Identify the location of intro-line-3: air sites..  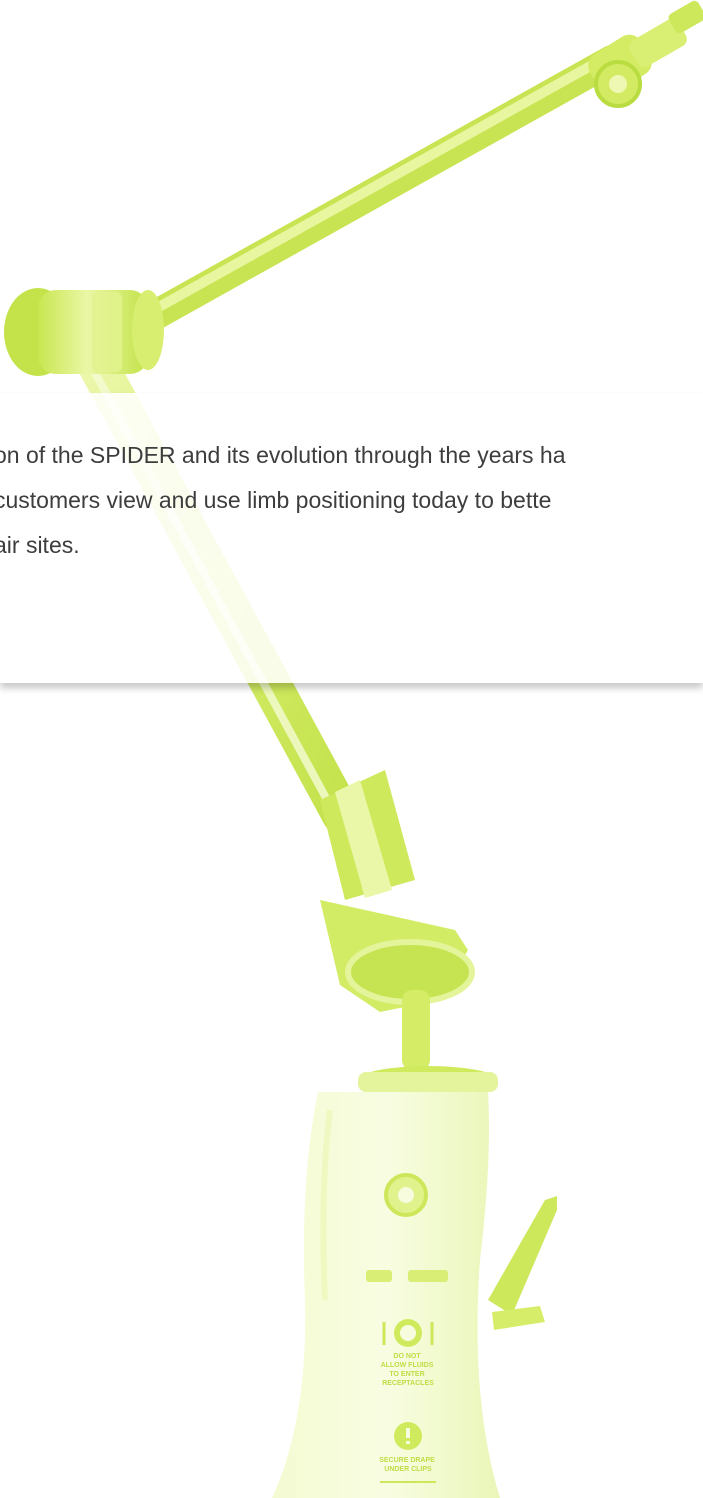
(40, 545).